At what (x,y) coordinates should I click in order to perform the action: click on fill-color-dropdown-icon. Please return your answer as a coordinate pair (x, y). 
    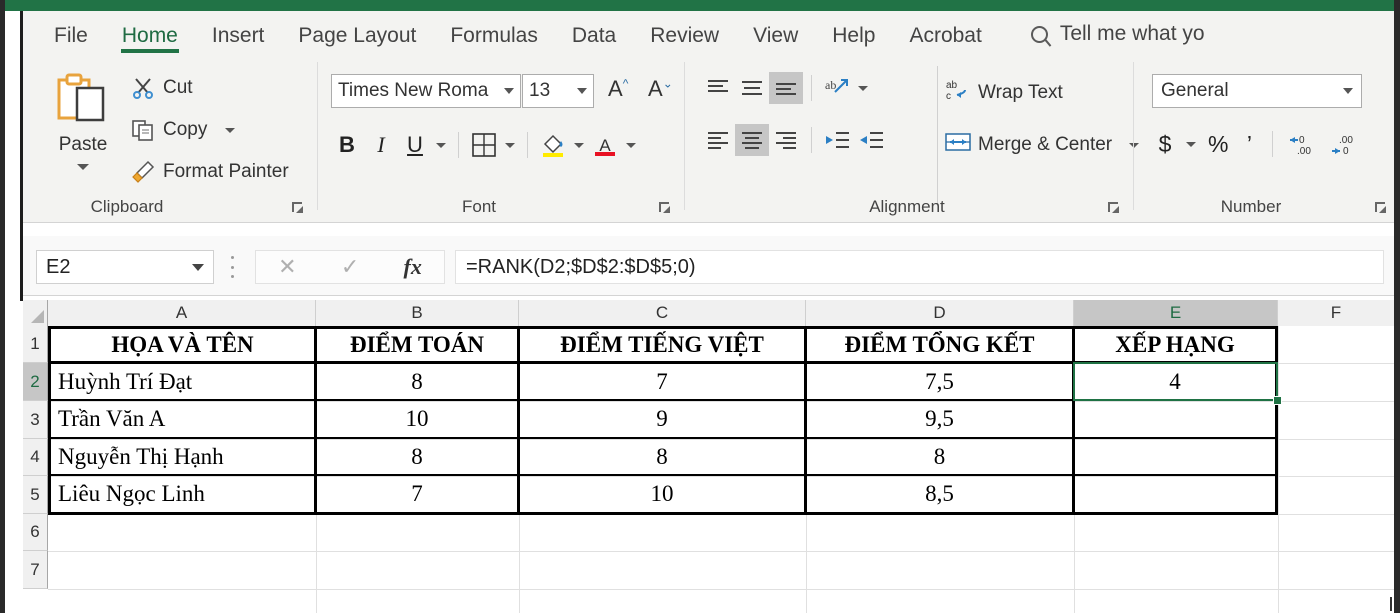
    Looking at the image, I should click on (579, 145).